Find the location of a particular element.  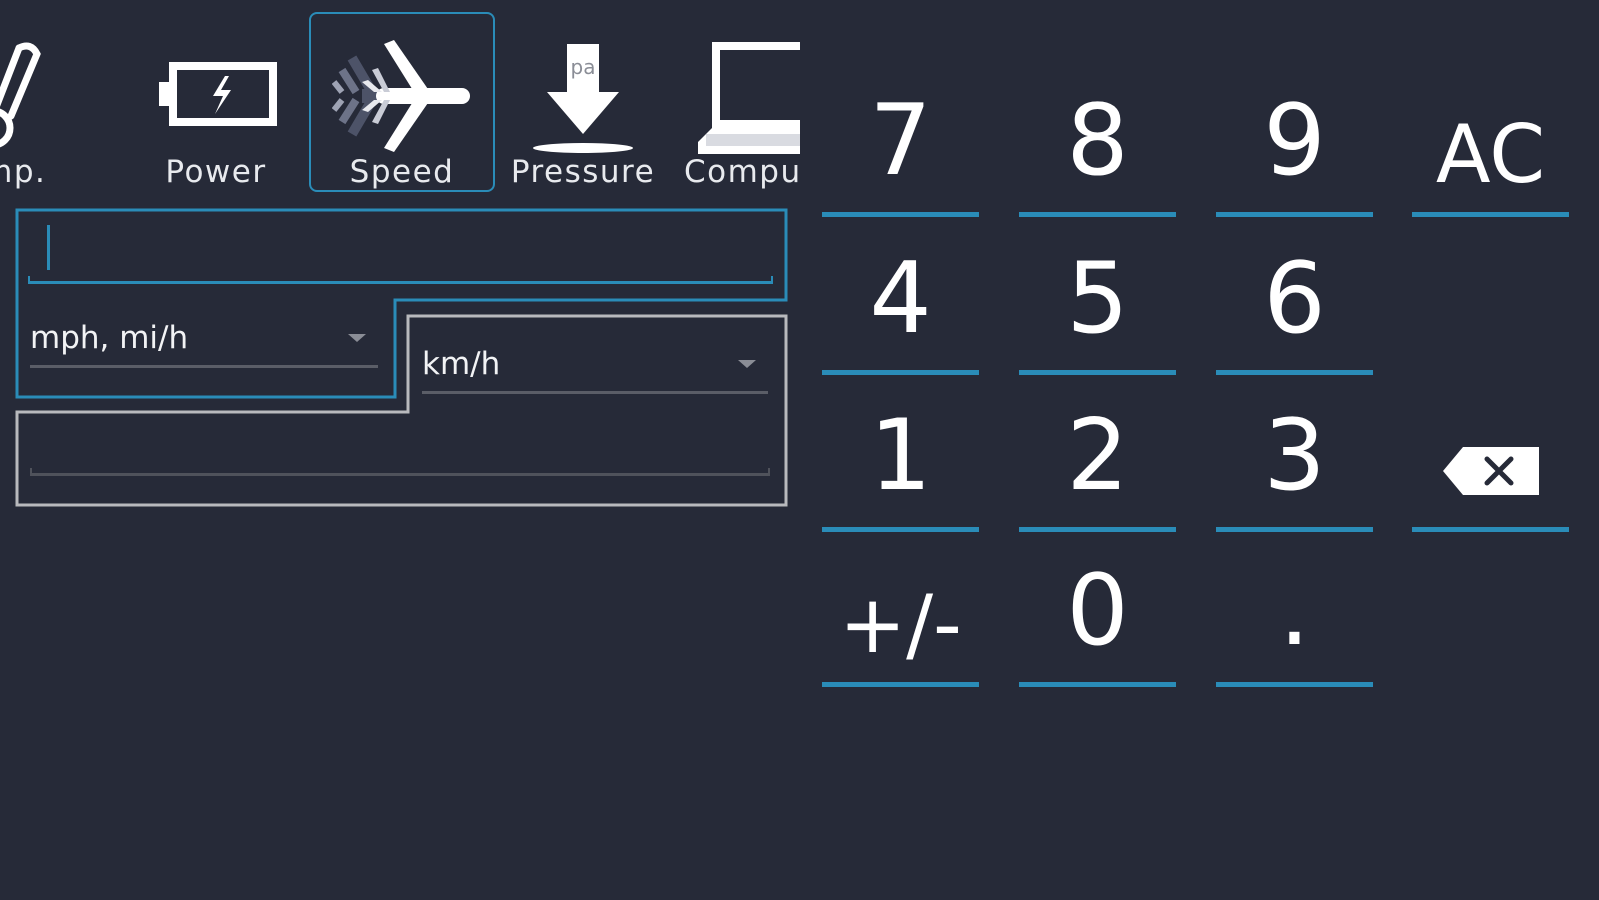

from-unit-label: mph, mi/h is located at coordinates (109, 338).